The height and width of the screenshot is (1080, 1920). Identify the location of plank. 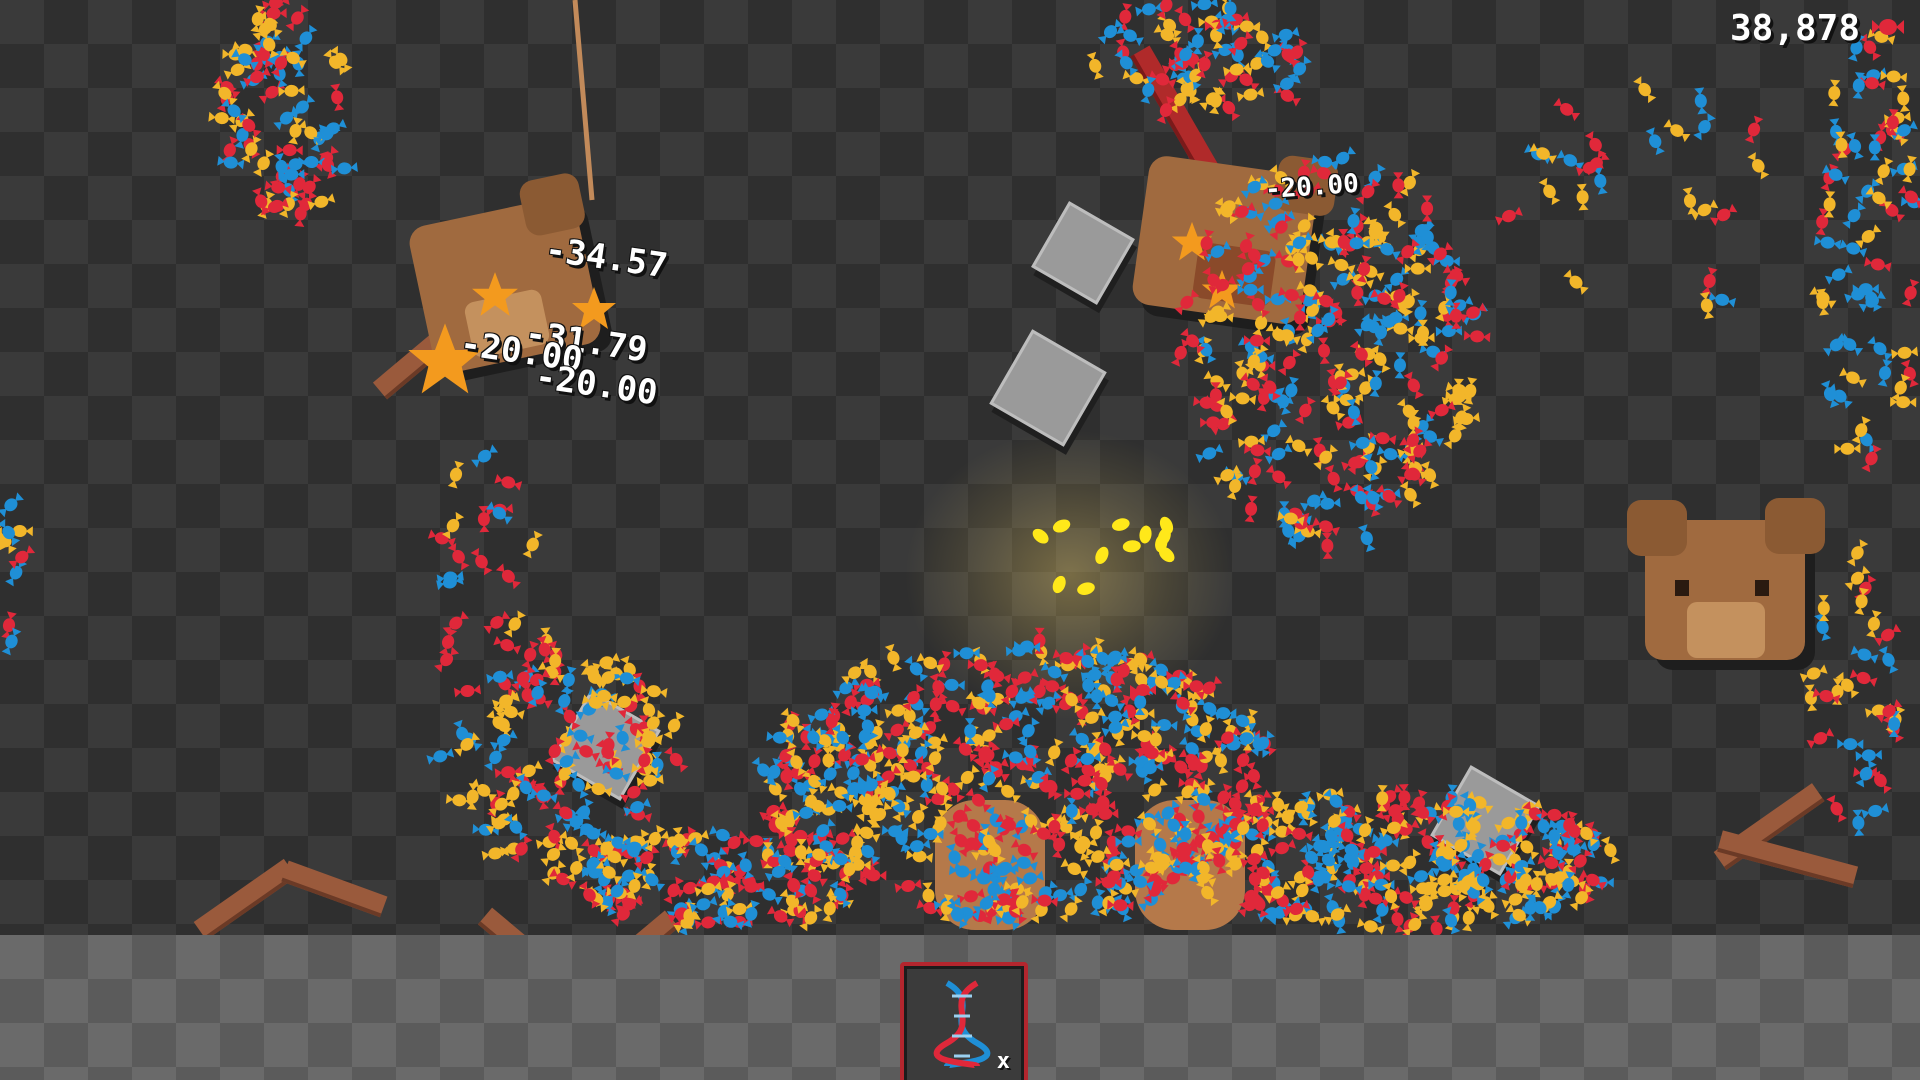
(245, 899).